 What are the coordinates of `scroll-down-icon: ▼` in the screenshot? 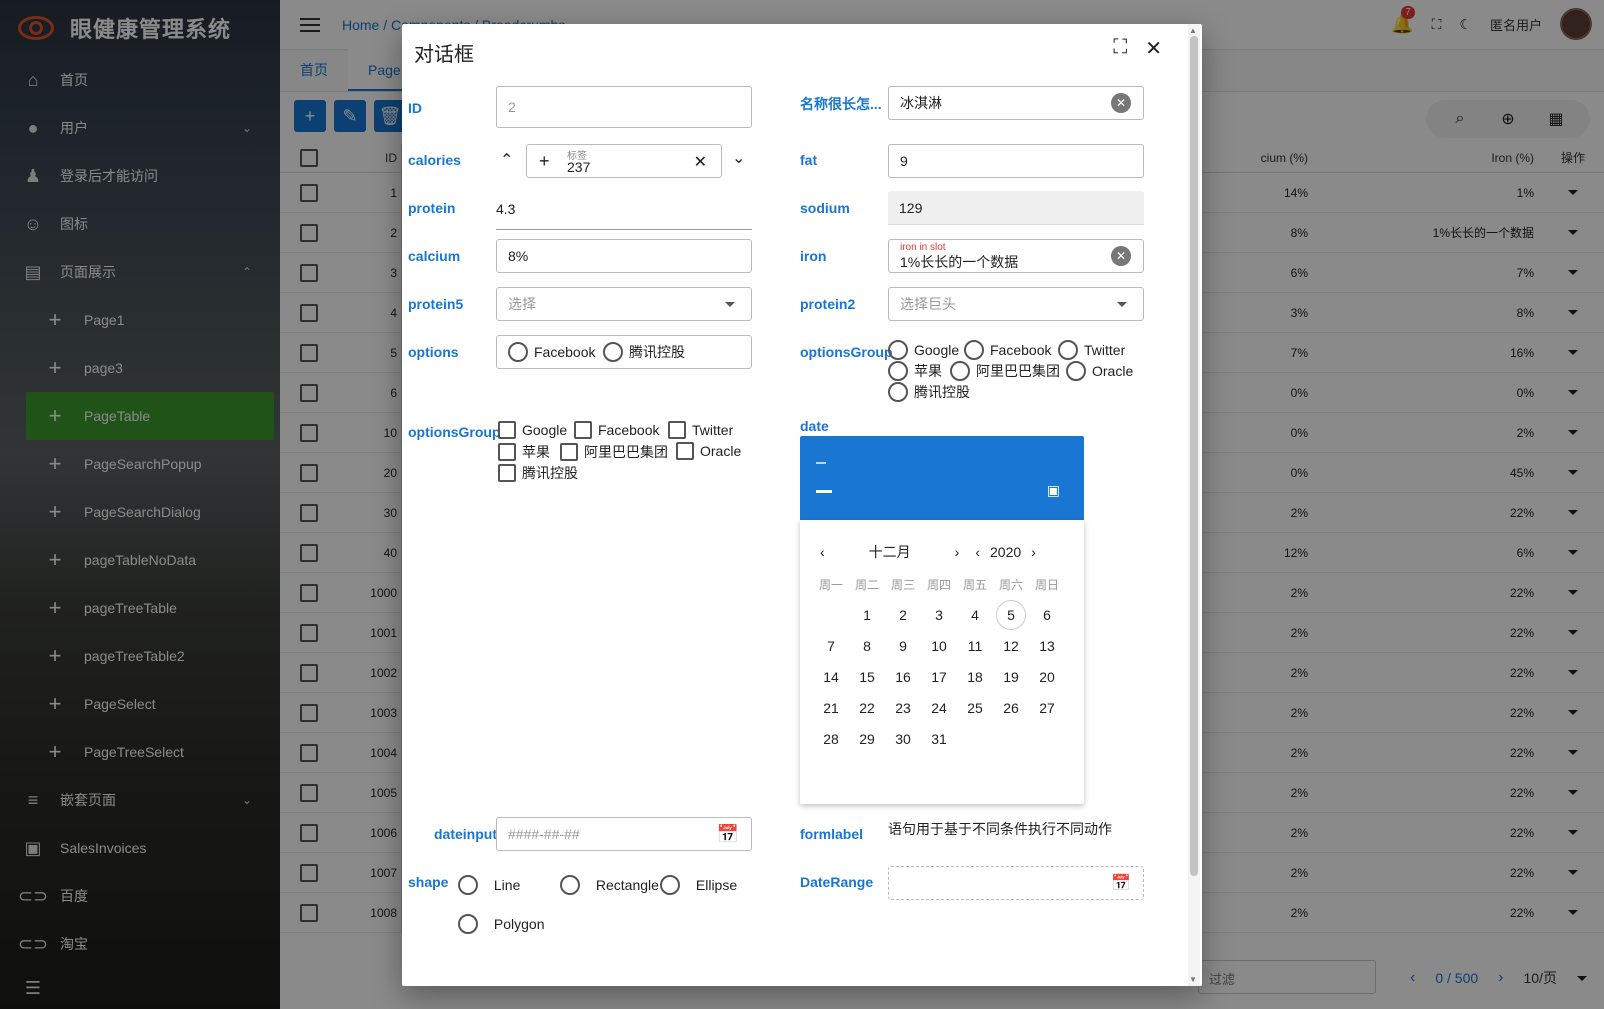 It's located at (1193, 979).